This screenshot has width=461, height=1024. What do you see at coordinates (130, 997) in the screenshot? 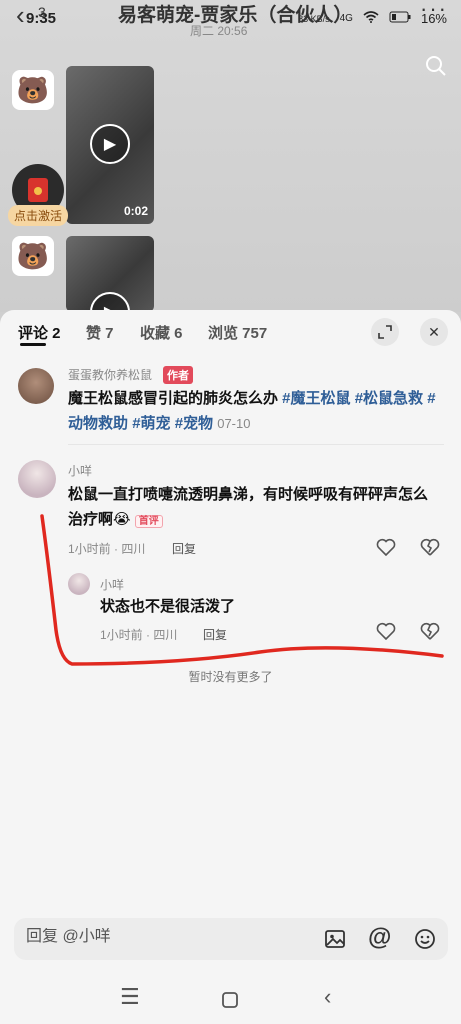
I see `menu-icon: ☰` at bounding box center [130, 997].